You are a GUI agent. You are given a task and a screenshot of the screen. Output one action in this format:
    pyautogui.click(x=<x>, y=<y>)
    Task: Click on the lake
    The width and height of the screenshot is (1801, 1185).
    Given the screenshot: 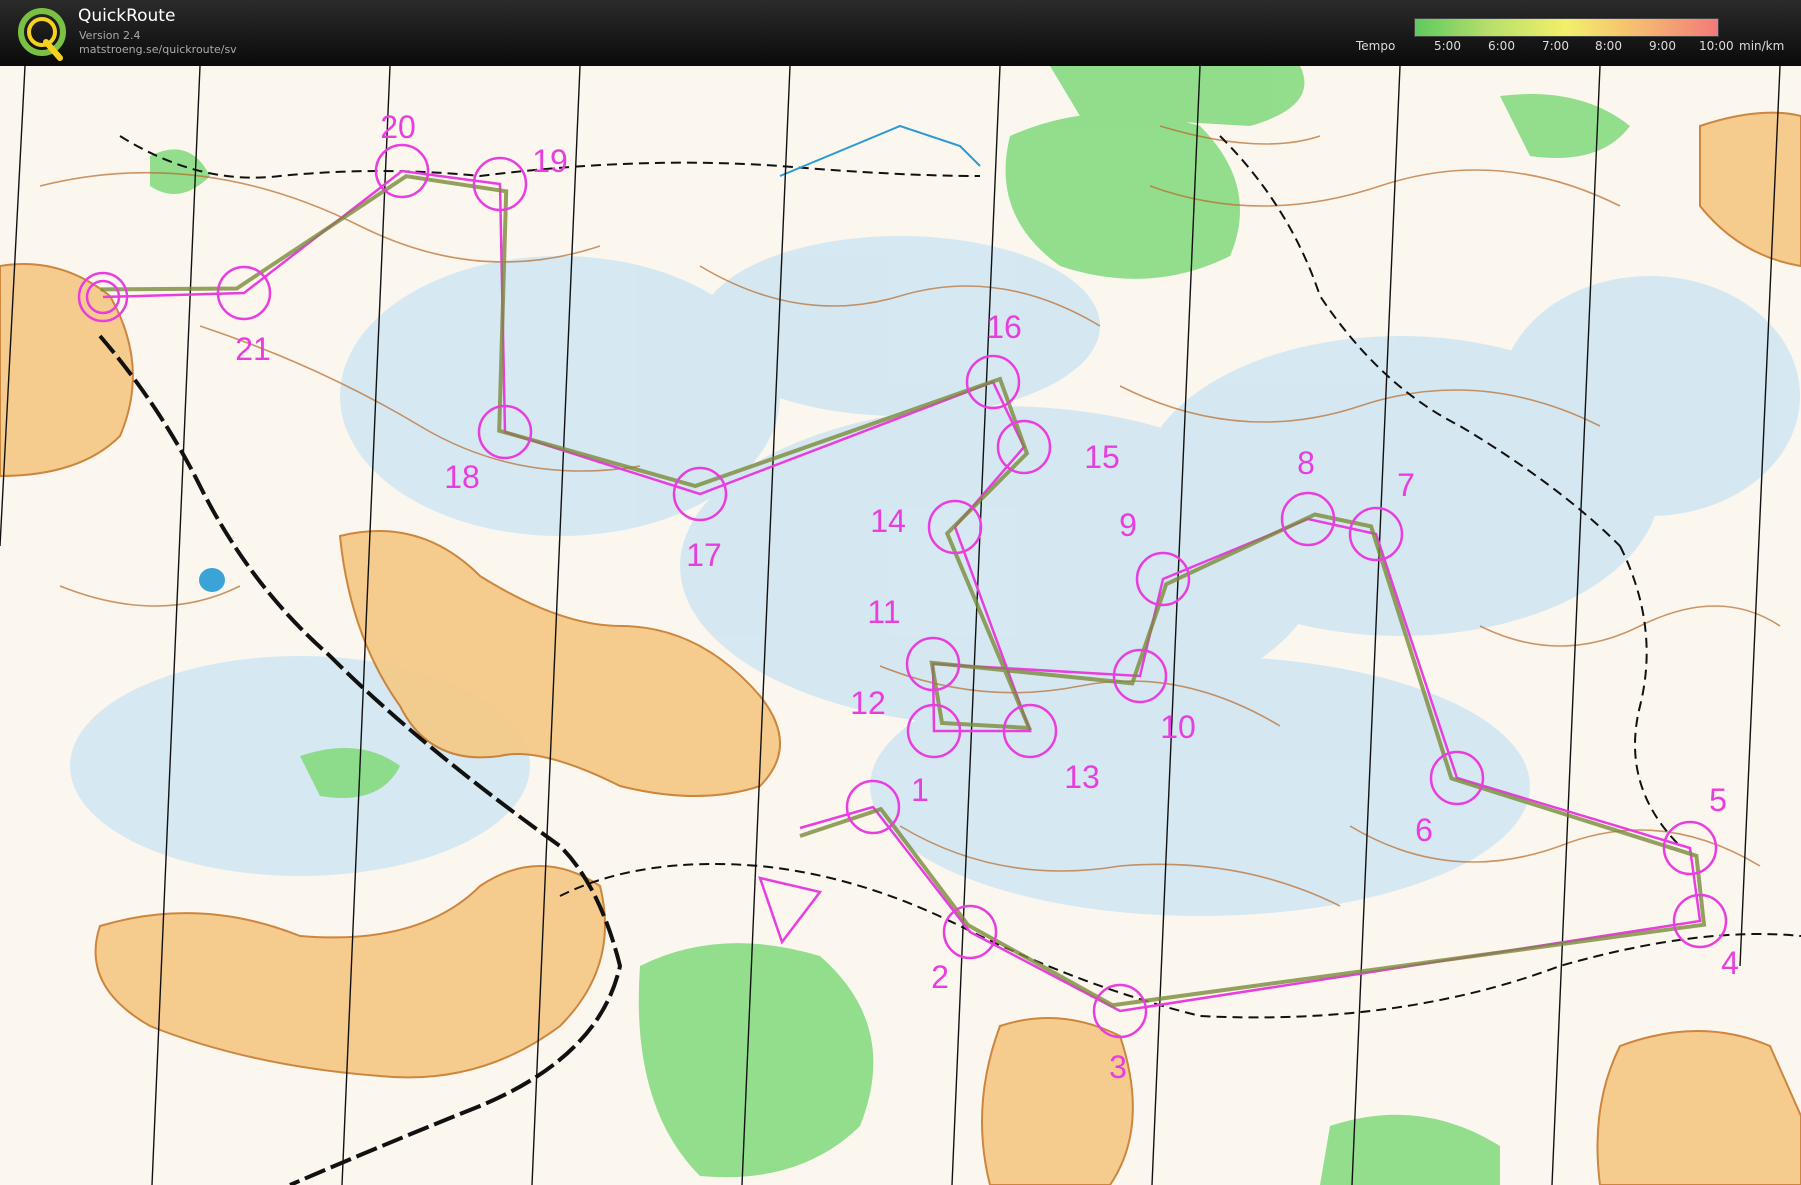 What is the action you would take?
    pyautogui.click(x=212, y=580)
    